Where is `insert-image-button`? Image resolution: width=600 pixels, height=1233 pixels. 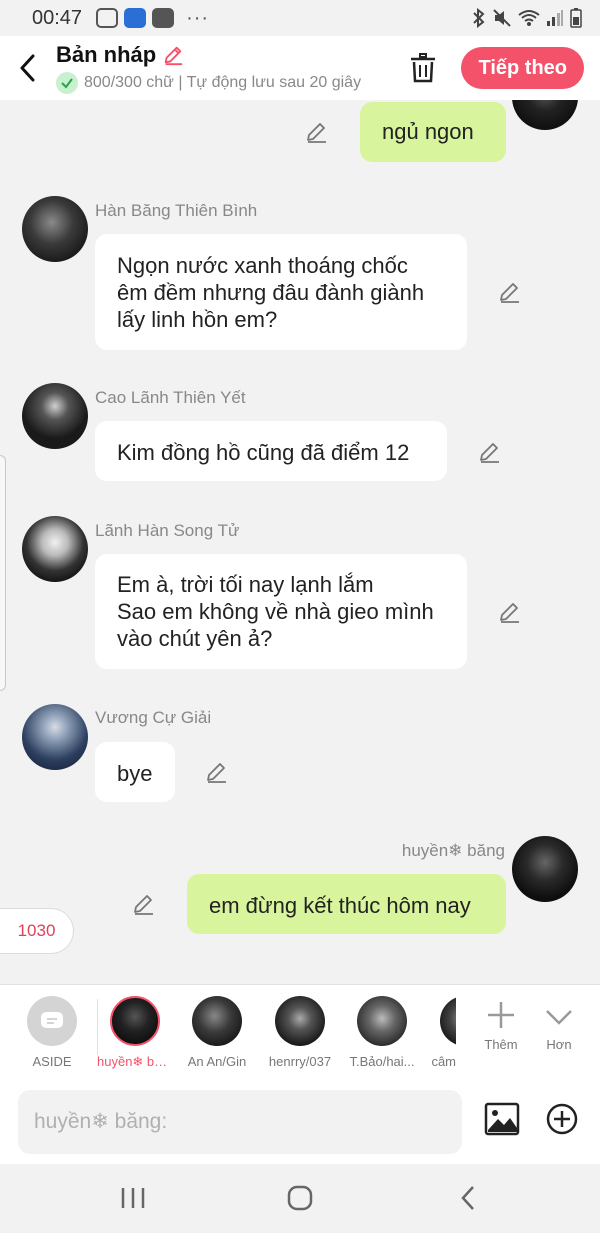 insert-image-button is located at coordinates (503, 1121).